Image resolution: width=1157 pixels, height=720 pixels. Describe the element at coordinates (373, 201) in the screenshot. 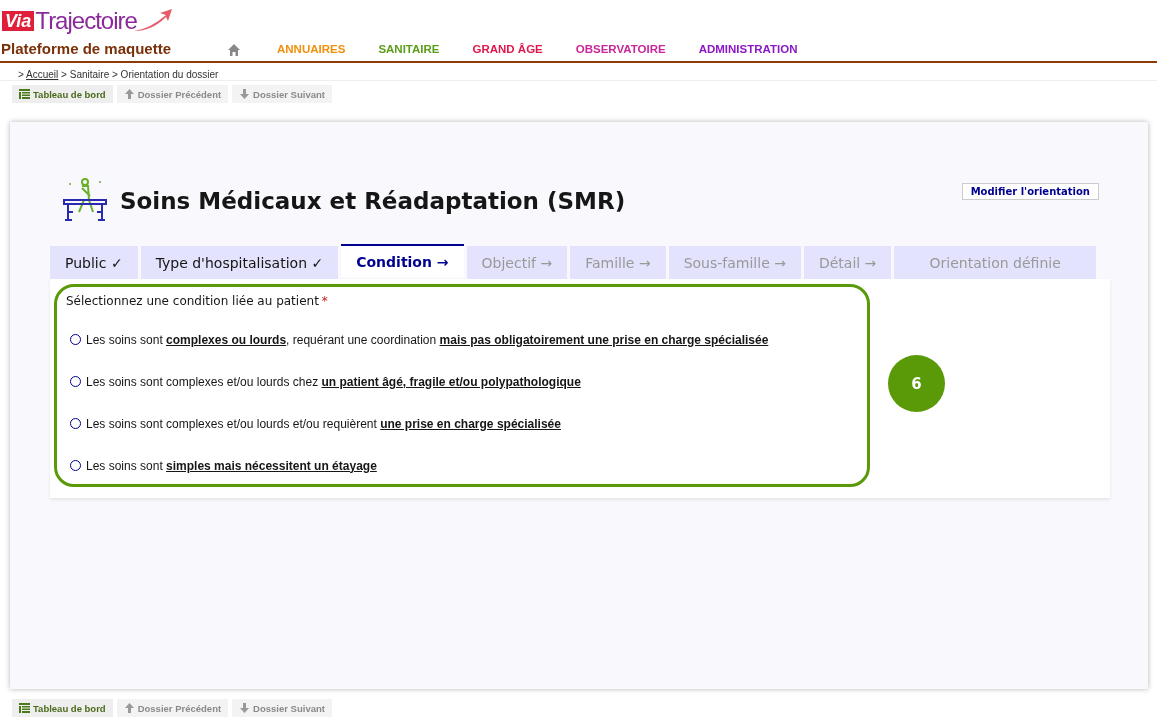

I see `page-title: Soins Médicaux et Réadaptation (SMR)` at that location.